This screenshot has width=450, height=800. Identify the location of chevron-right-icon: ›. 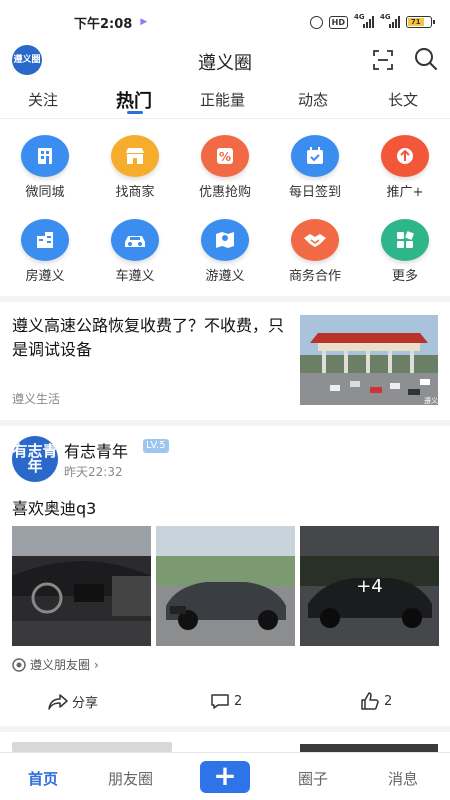
(96, 664).